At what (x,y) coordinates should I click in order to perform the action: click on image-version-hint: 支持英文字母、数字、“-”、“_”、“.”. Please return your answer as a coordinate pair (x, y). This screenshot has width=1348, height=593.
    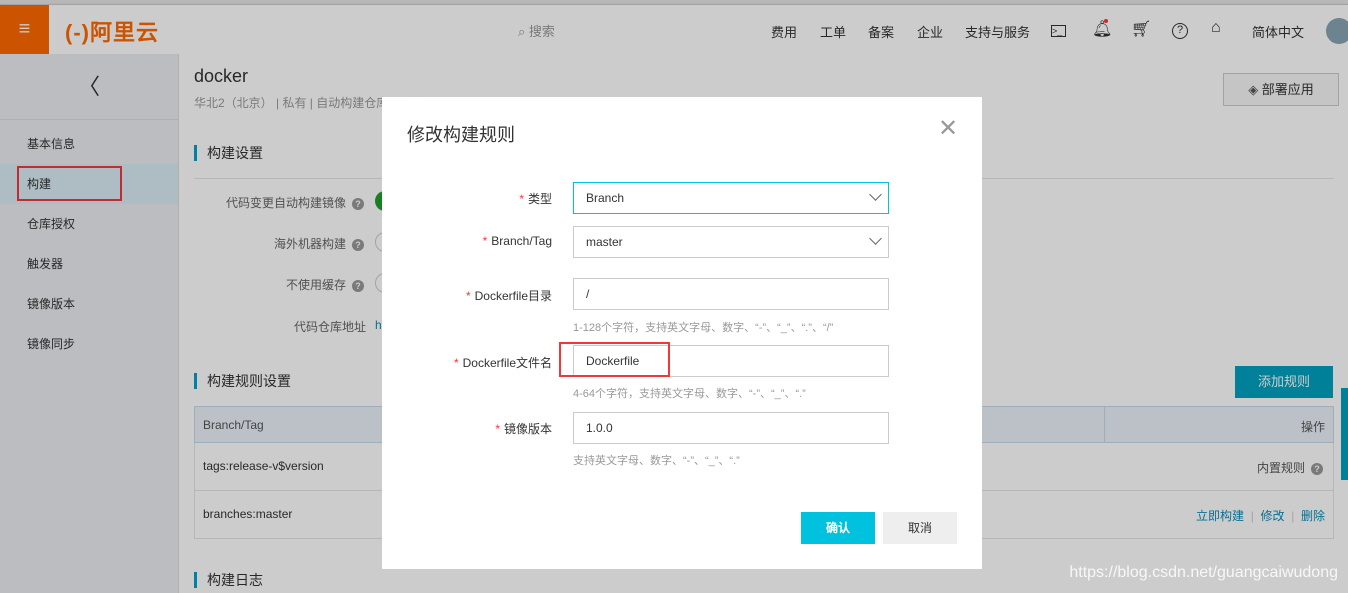
    Looking at the image, I should click on (656, 461).